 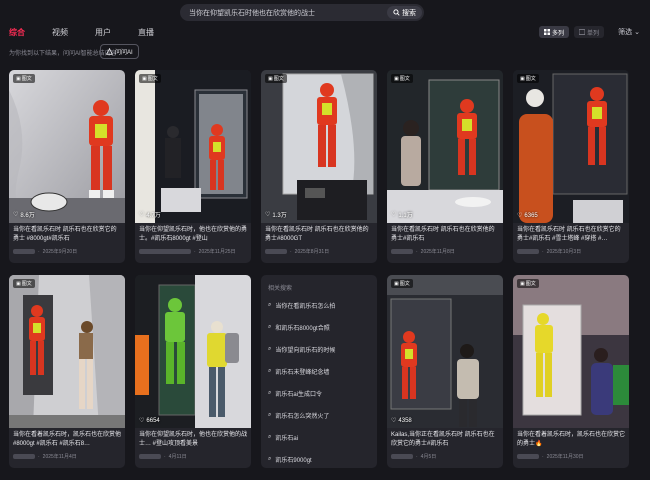 I want to click on search-button: 搜索, so click(x=404, y=12).